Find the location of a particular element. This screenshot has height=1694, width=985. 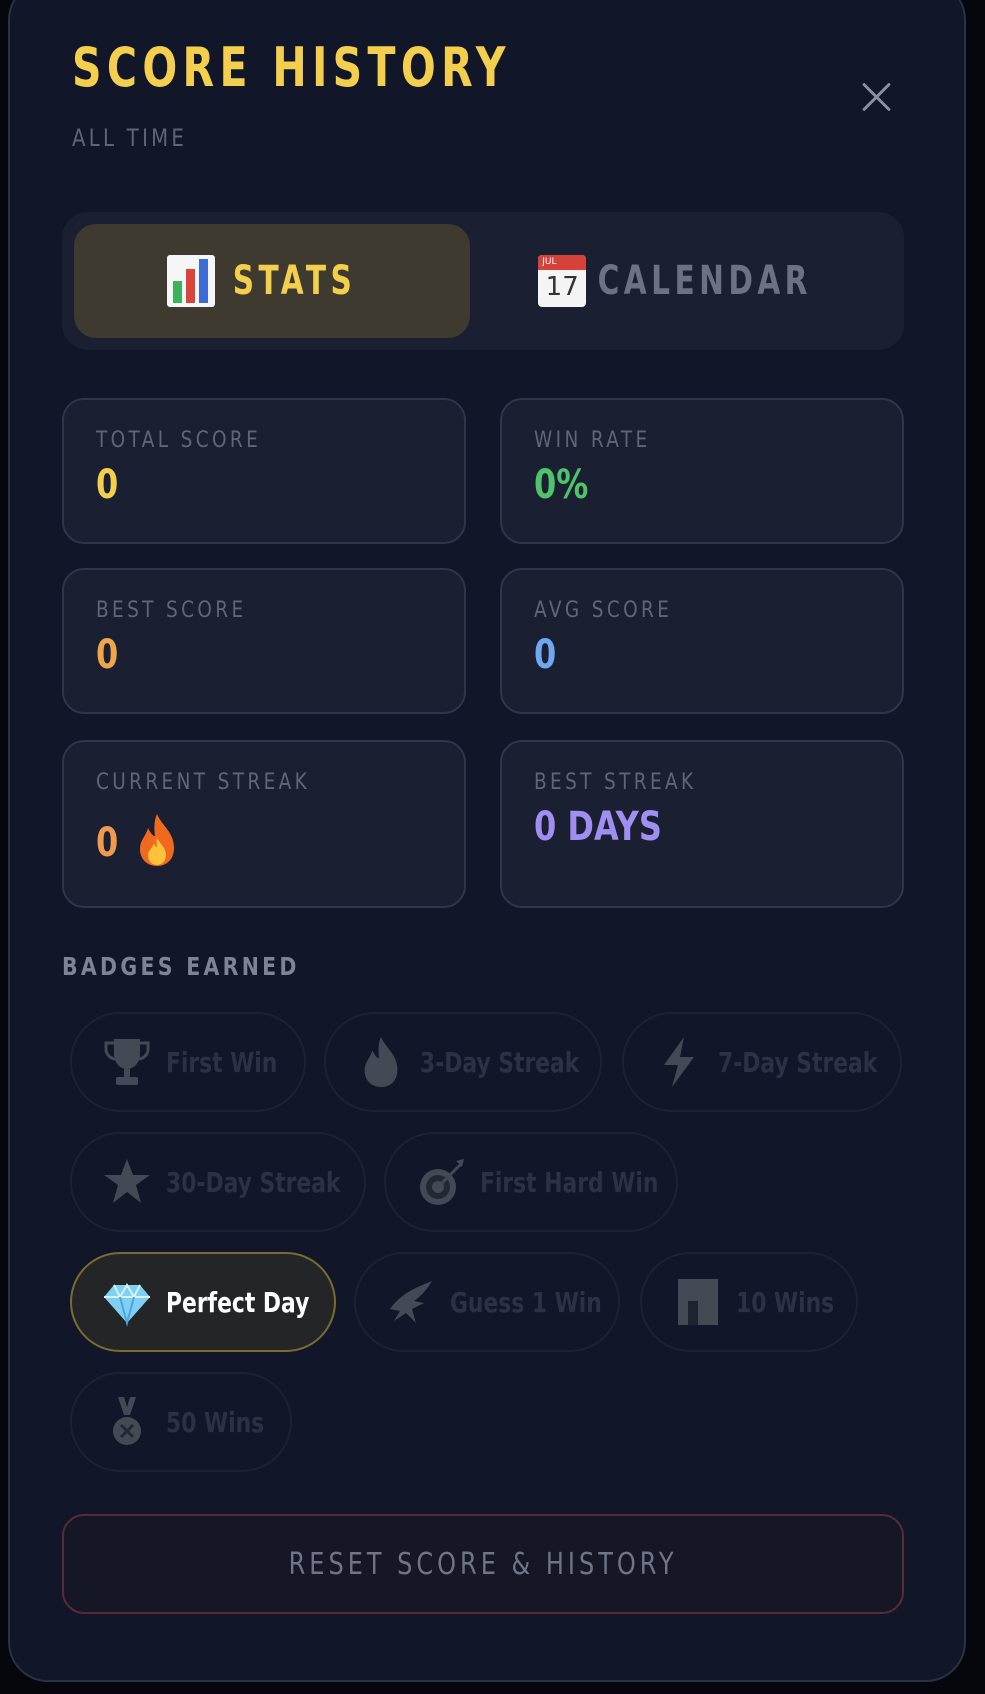

badge-3-day-streak: 3-Day Streak is located at coordinates (463, 1062).